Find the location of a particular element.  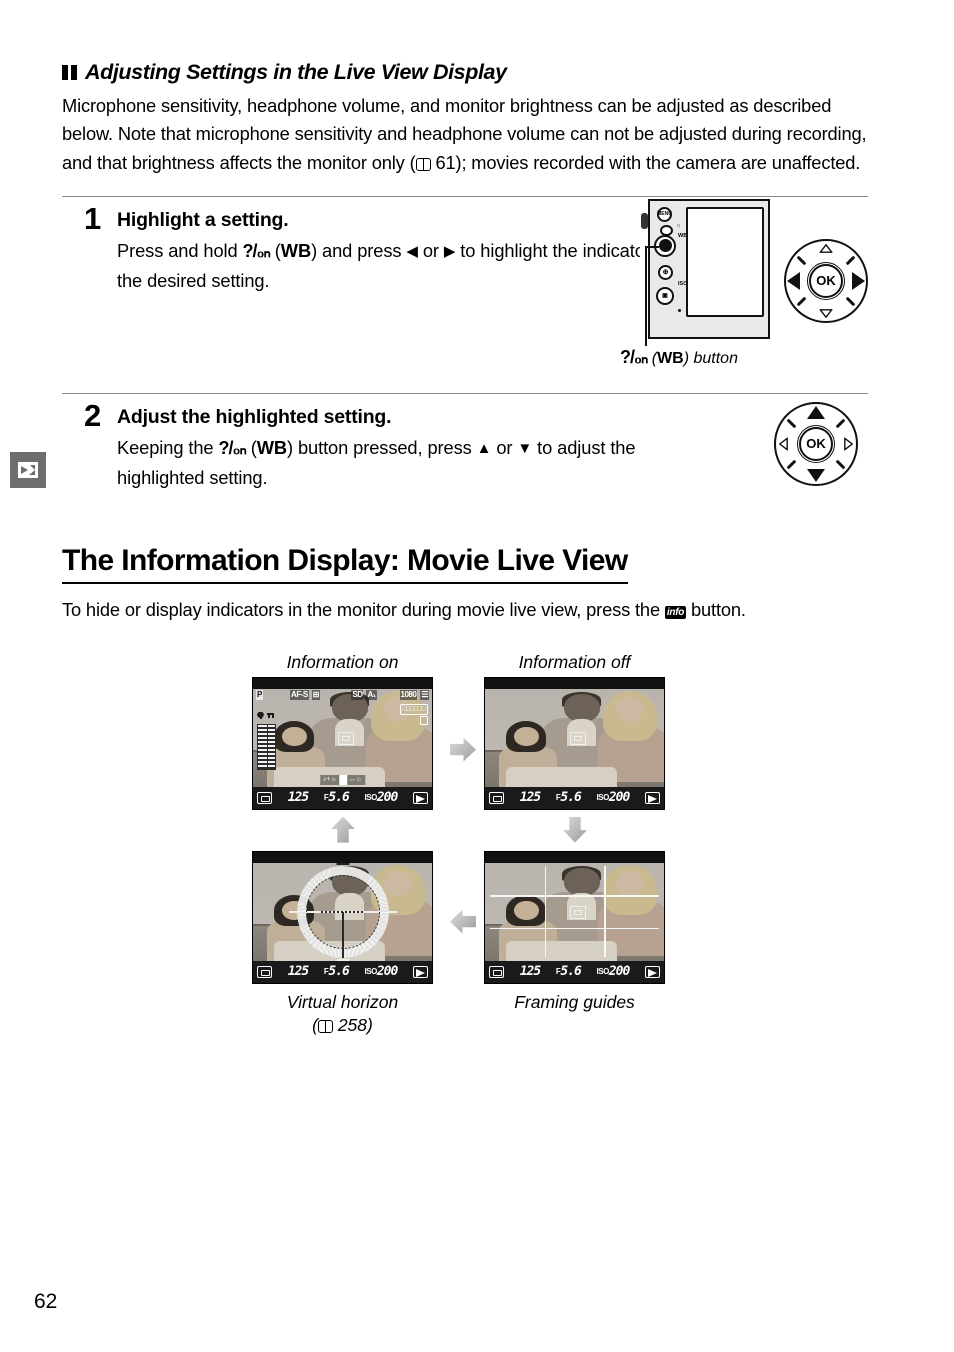

osd-aperture-4: 5.6 is located at coordinates (571, 972).